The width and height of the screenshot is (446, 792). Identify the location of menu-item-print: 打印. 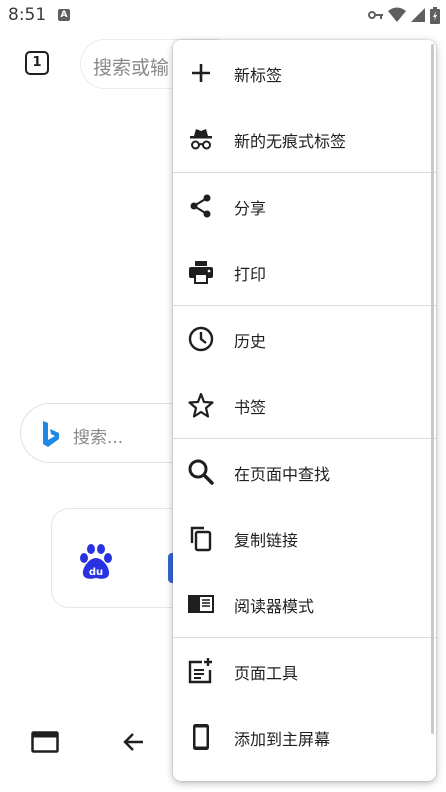
(304, 272).